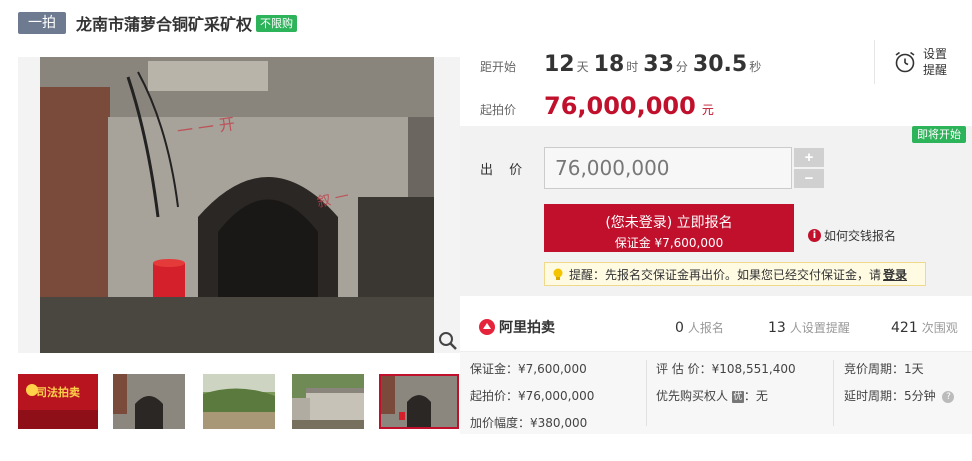 Image resolution: width=972 pixels, height=461 pixels. I want to click on judicial-auction-banner, so click(58, 401).